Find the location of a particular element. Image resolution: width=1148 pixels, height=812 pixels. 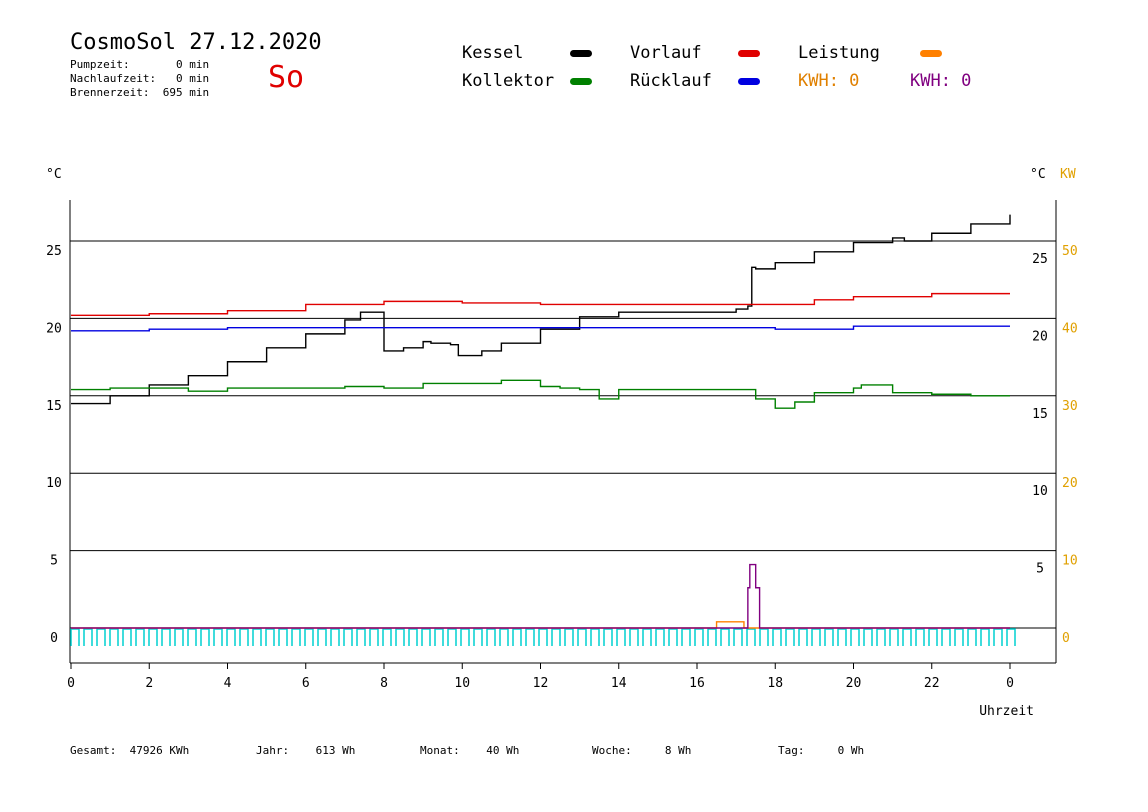

x-tick-label: 2 is located at coordinates (149, 683).